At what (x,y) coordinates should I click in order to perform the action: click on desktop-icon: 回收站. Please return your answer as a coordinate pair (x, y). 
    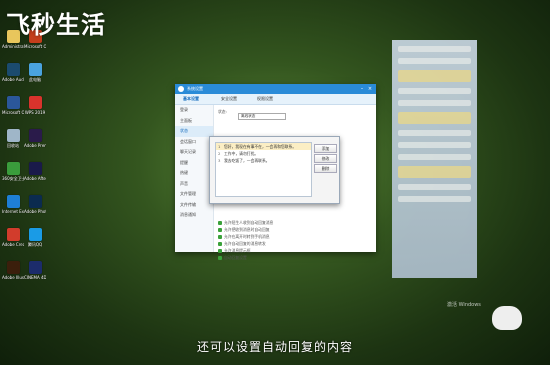
    Looking at the image, I should click on (13, 145).